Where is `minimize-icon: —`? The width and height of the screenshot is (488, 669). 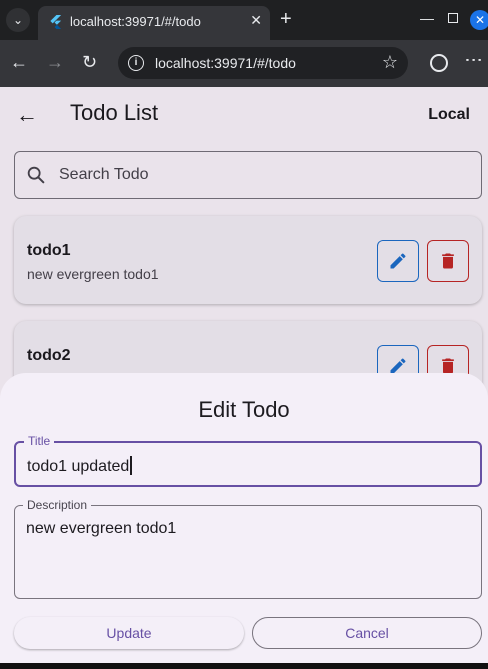 minimize-icon: — is located at coordinates (427, 18).